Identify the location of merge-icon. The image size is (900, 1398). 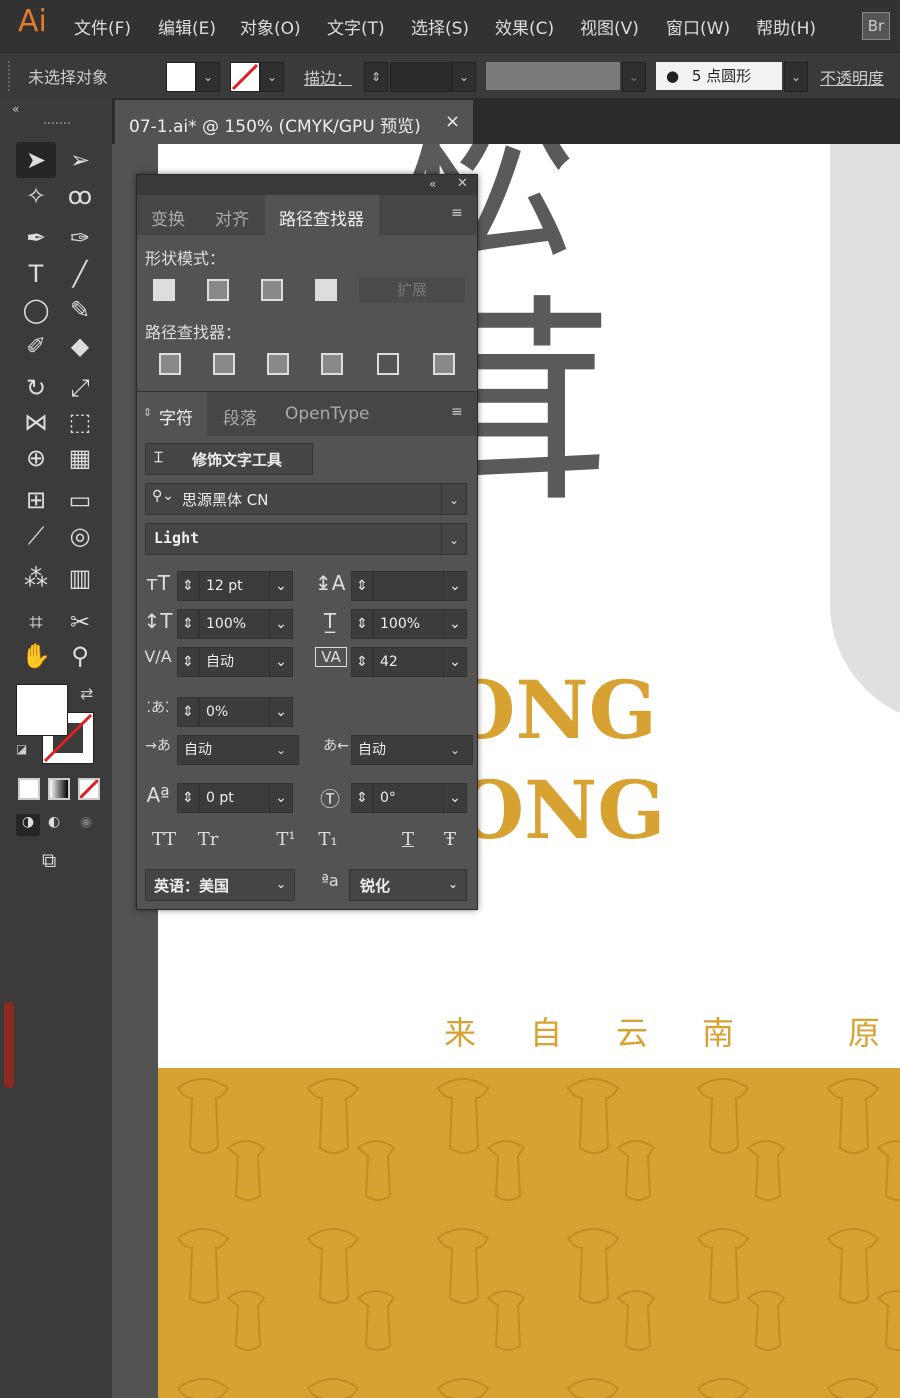
(278, 364).